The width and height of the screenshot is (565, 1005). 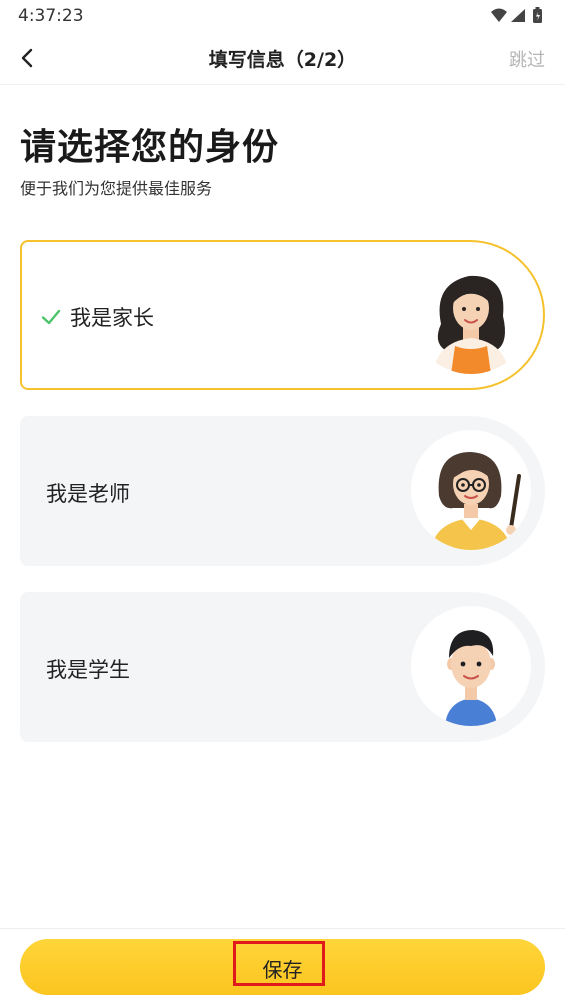 I want to click on page-title: 填写信息（2/2）, so click(x=282, y=60).